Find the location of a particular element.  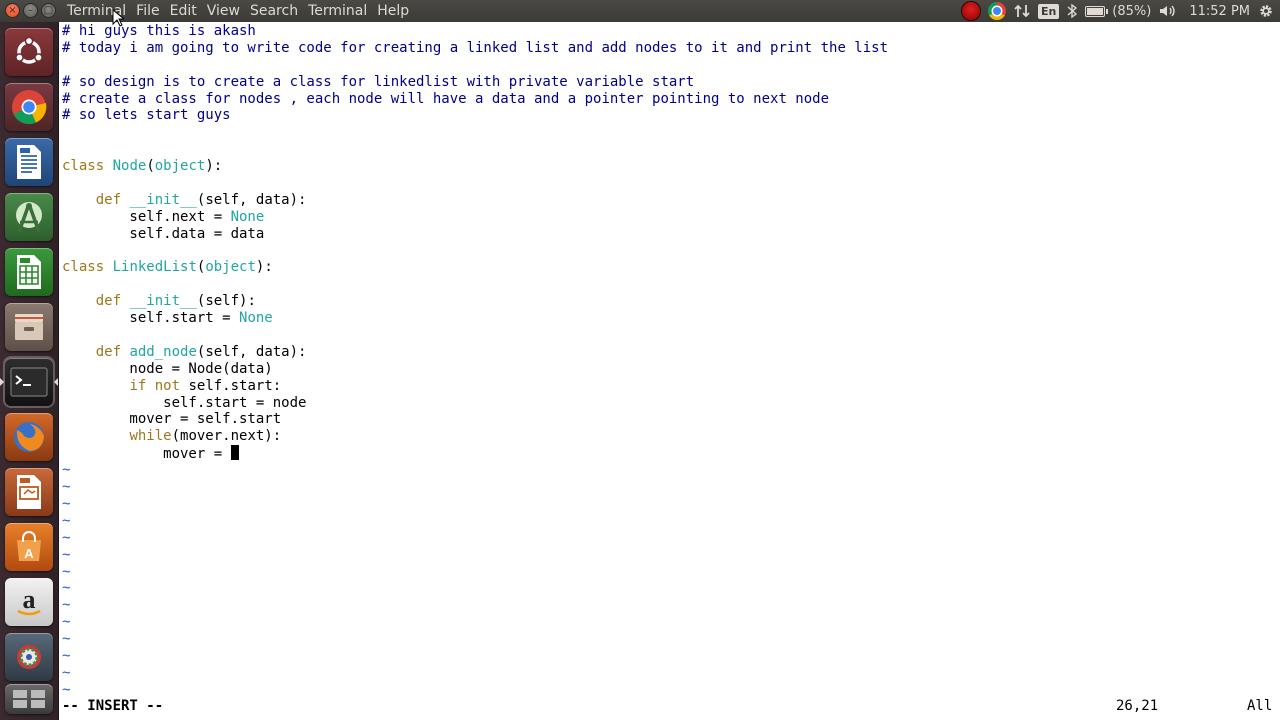

code-line: self.start = node is located at coordinates (184, 402).